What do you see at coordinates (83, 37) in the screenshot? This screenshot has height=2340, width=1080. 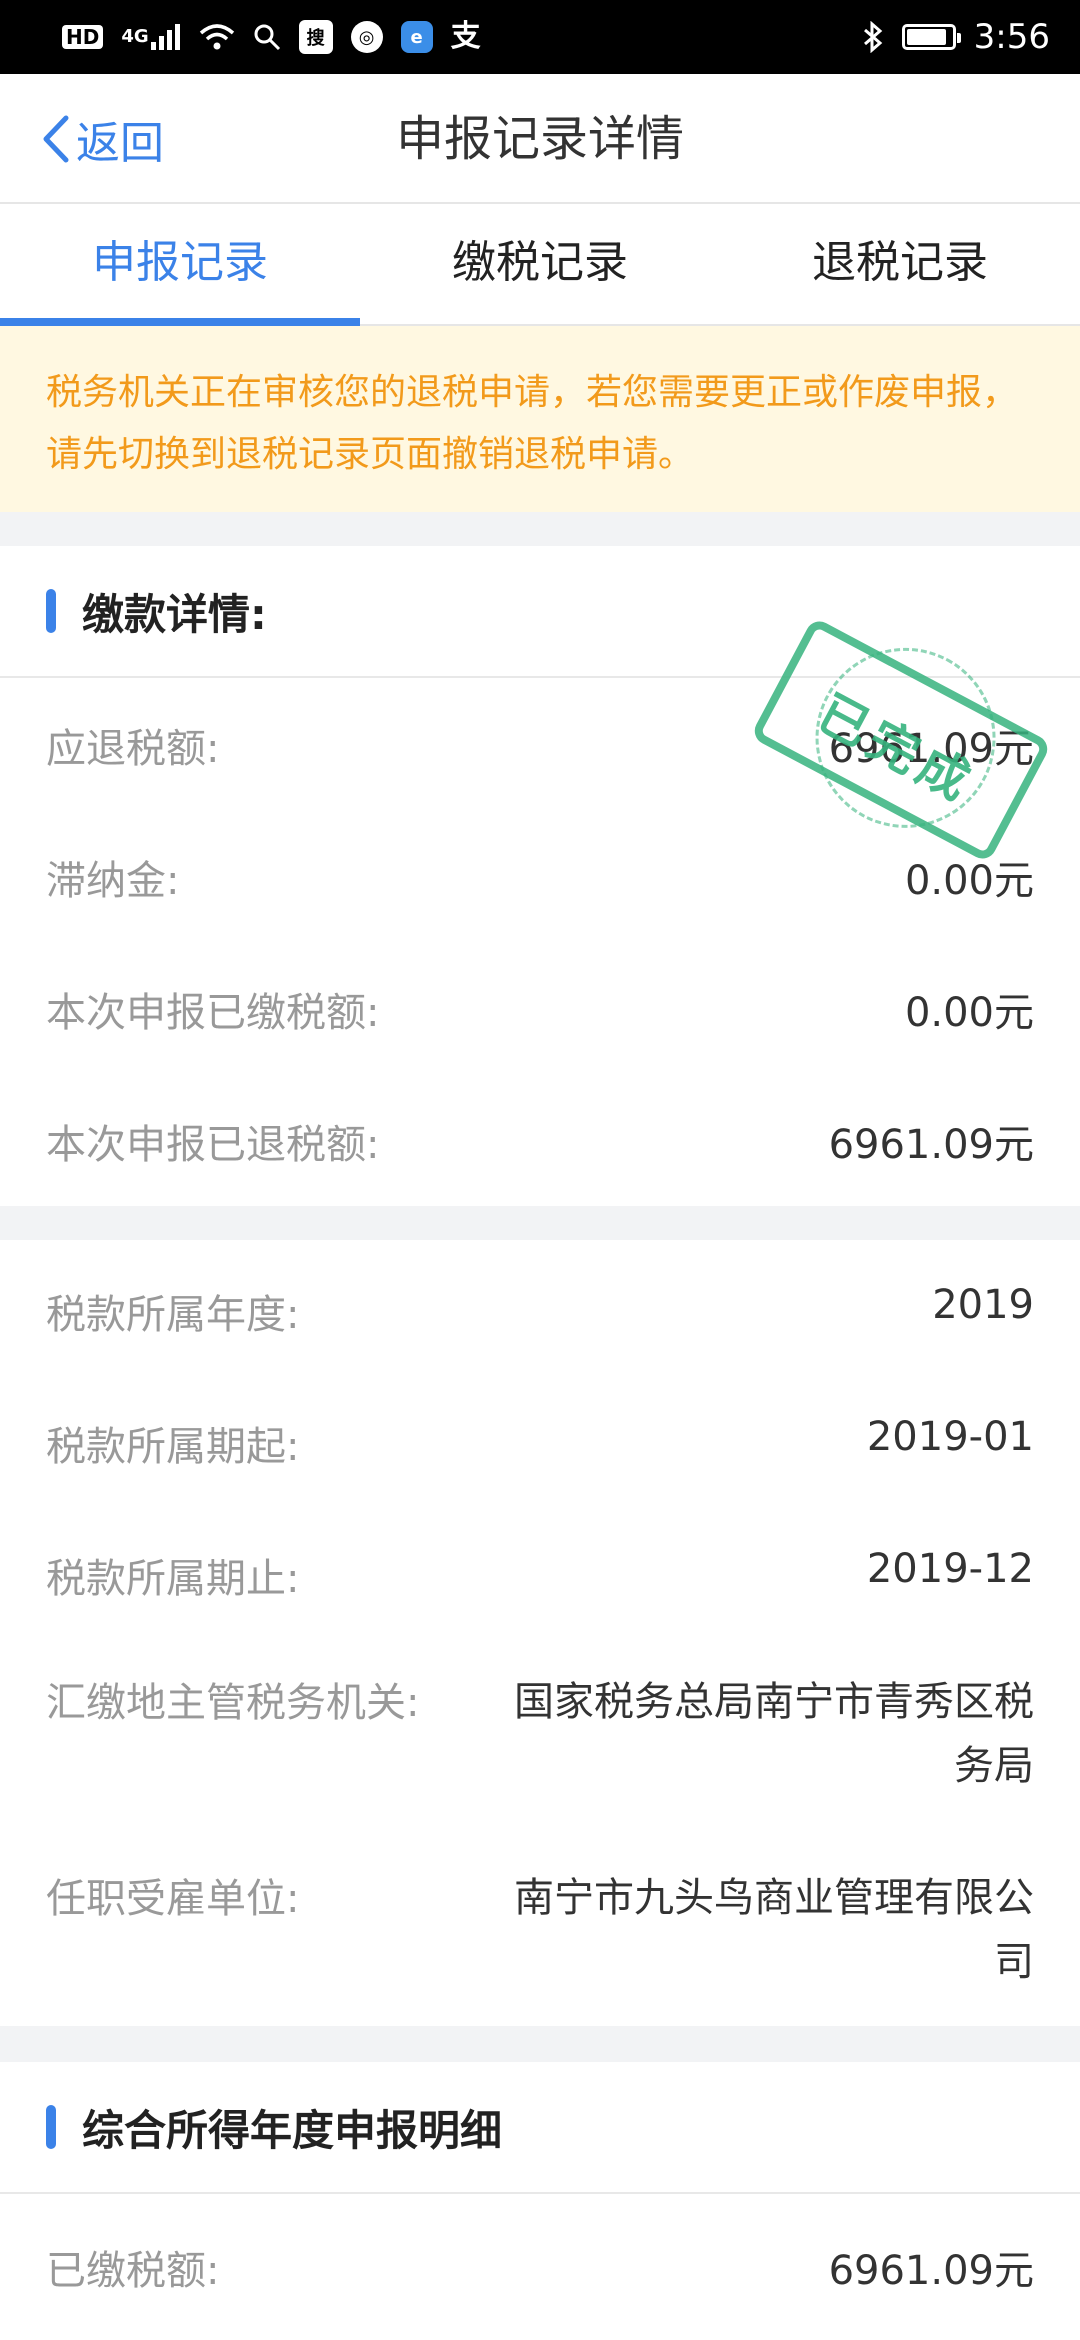 I see `hd-indicator: HD` at bounding box center [83, 37].